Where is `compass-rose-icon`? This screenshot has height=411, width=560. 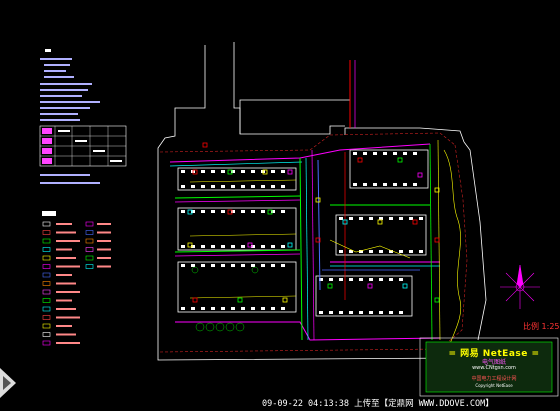
compass-rose-icon is located at coordinates (520, 286).